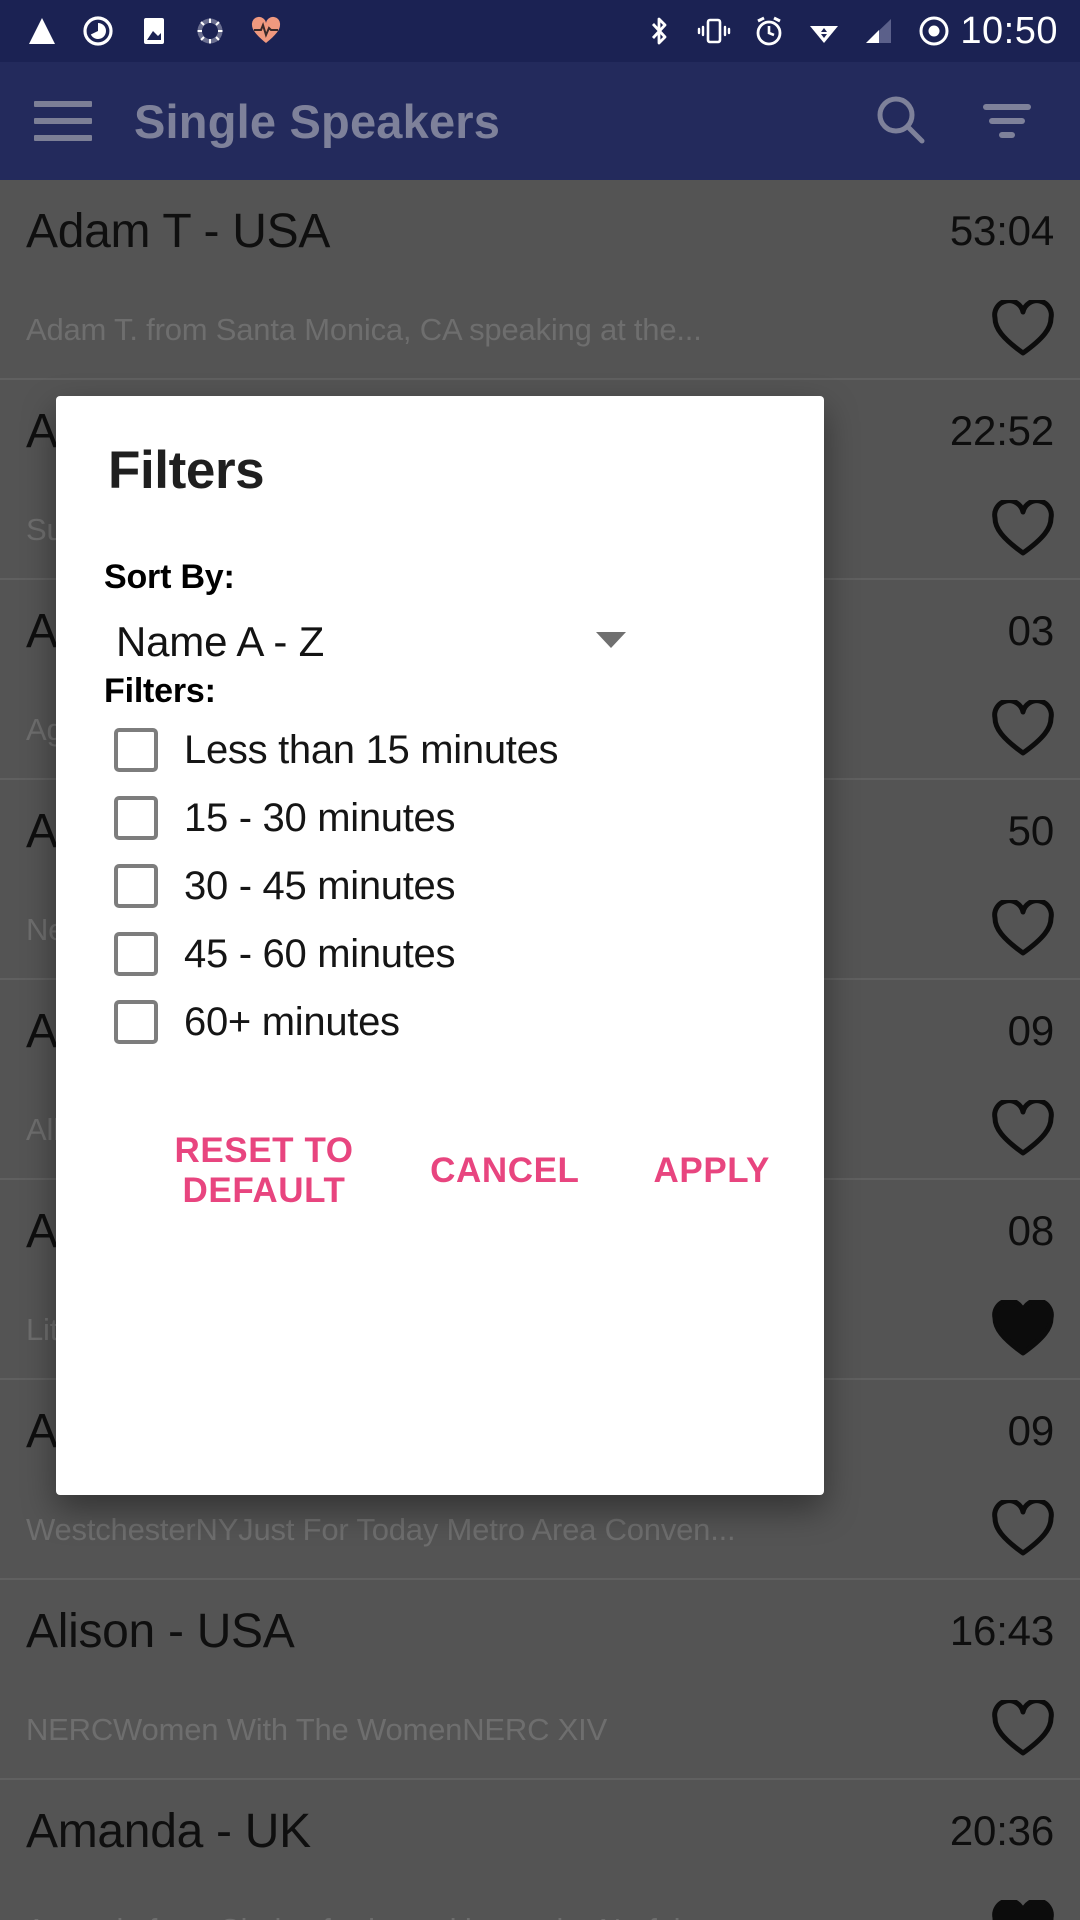 This screenshot has width=1080, height=1920. I want to click on status-bar-clock: 10:50, so click(1009, 31).